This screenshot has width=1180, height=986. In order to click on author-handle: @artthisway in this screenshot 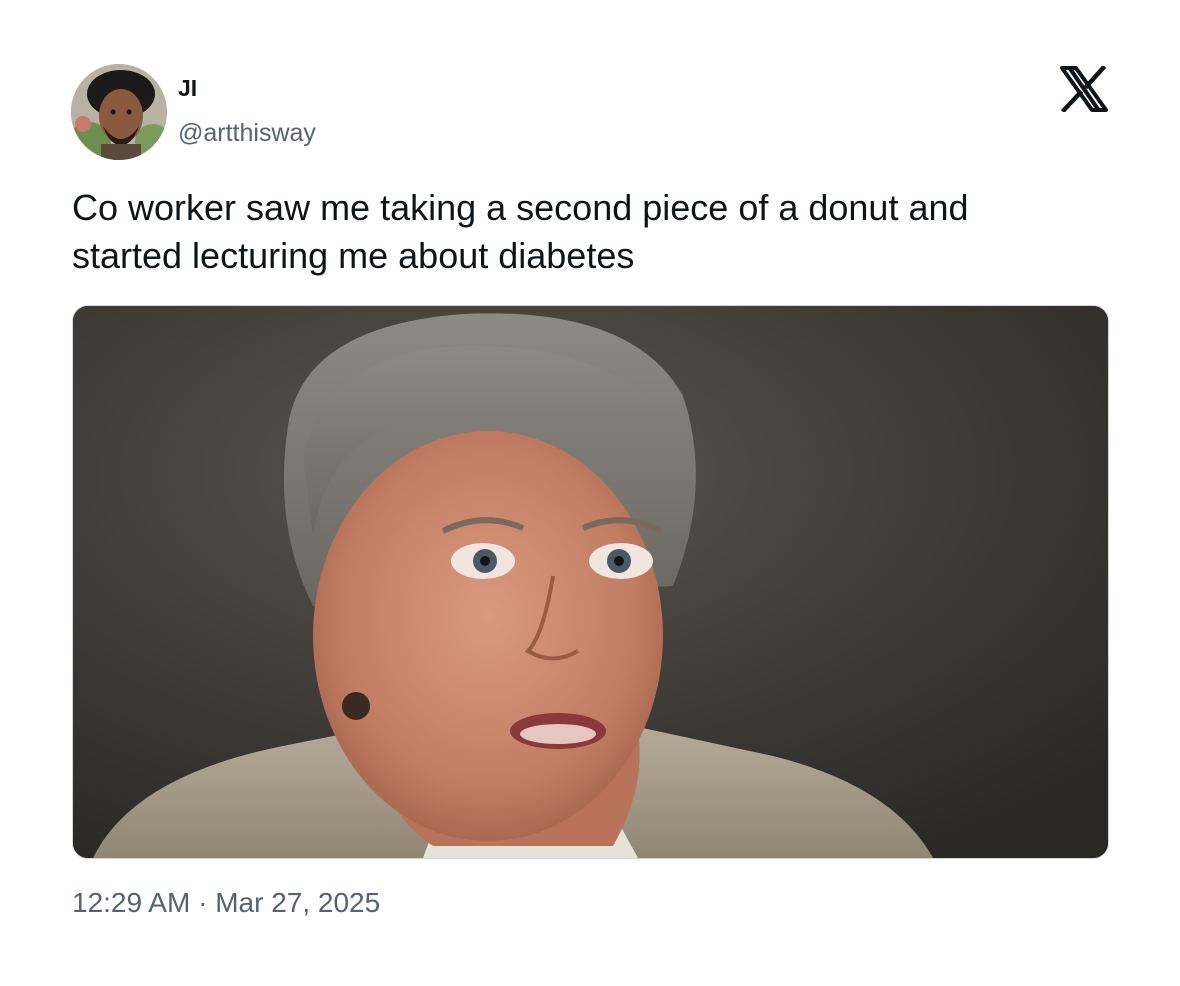, I will do `click(247, 133)`.